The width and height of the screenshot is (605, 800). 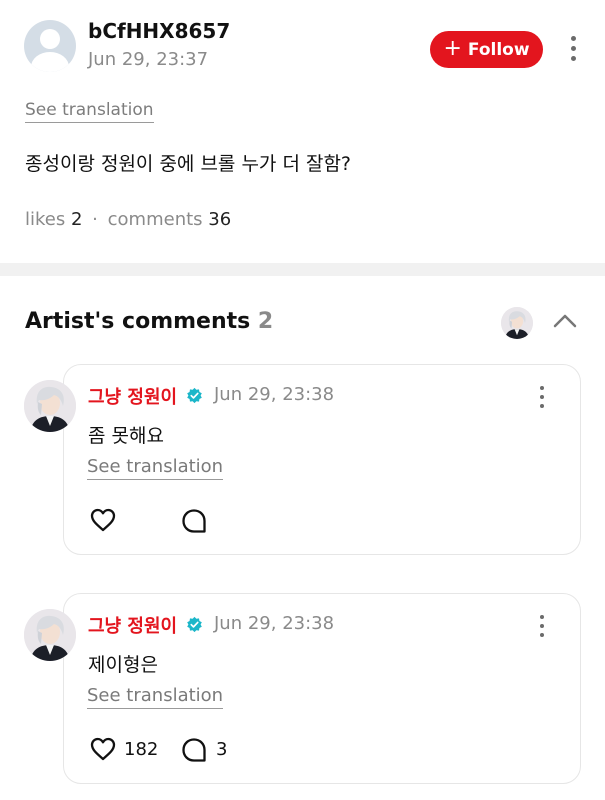 What do you see at coordinates (155, 219) in the screenshot?
I see `comments-label: comments` at bounding box center [155, 219].